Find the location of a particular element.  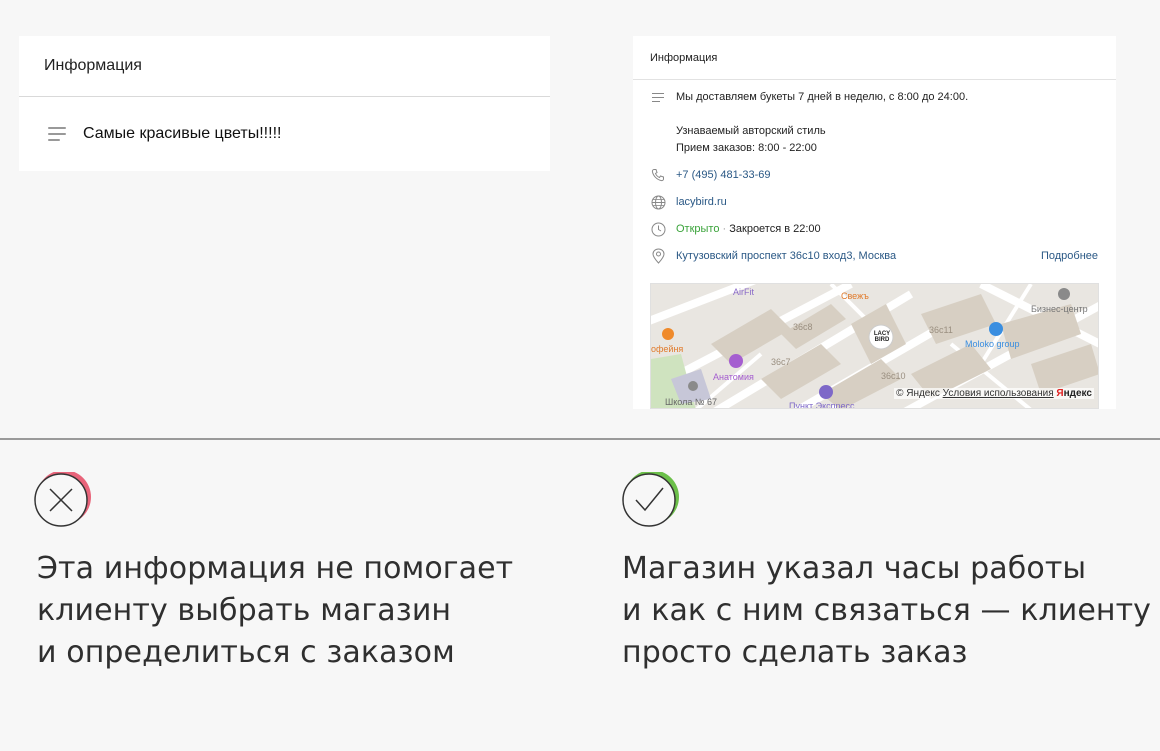

map-label-point: Пункт Экспресс is located at coordinates (822, 405).